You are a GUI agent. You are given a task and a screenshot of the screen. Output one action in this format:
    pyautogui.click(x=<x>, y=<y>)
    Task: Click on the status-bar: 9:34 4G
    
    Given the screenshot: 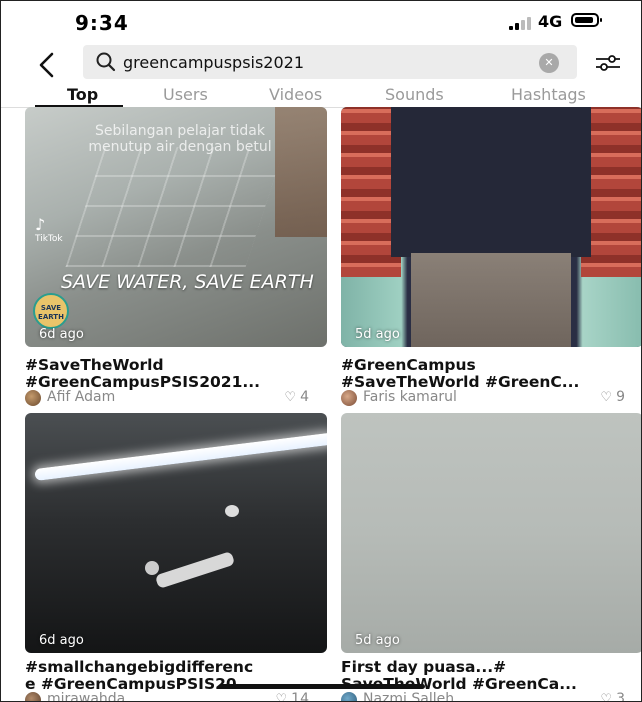 What is the action you would take?
    pyautogui.click(x=321, y=23)
    